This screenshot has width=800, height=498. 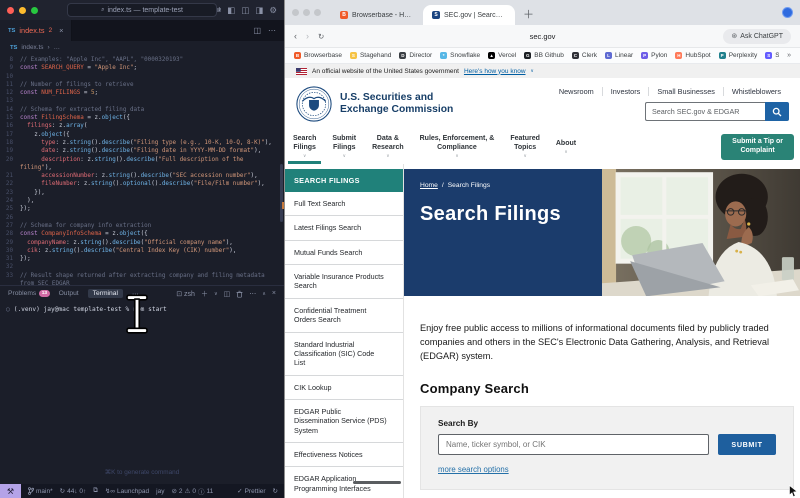 I want to click on back-icon: ‹, so click(x=295, y=36).